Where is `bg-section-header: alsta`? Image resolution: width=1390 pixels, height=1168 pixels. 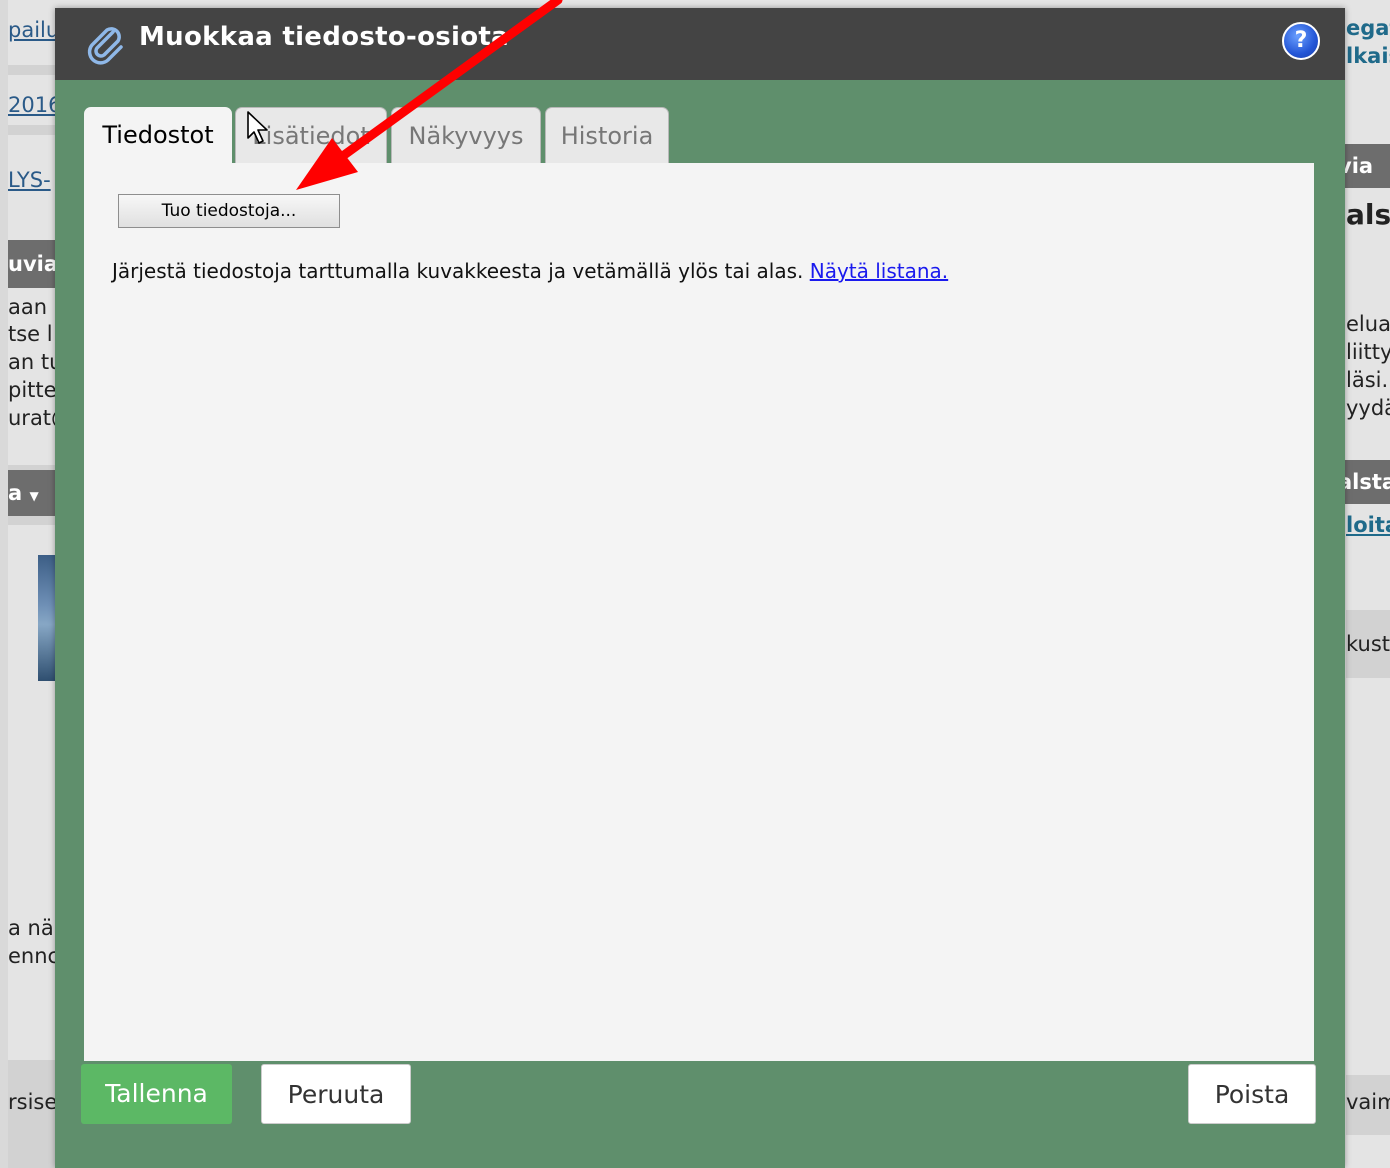 bg-section-header: alsta is located at coordinates (1364, 482).